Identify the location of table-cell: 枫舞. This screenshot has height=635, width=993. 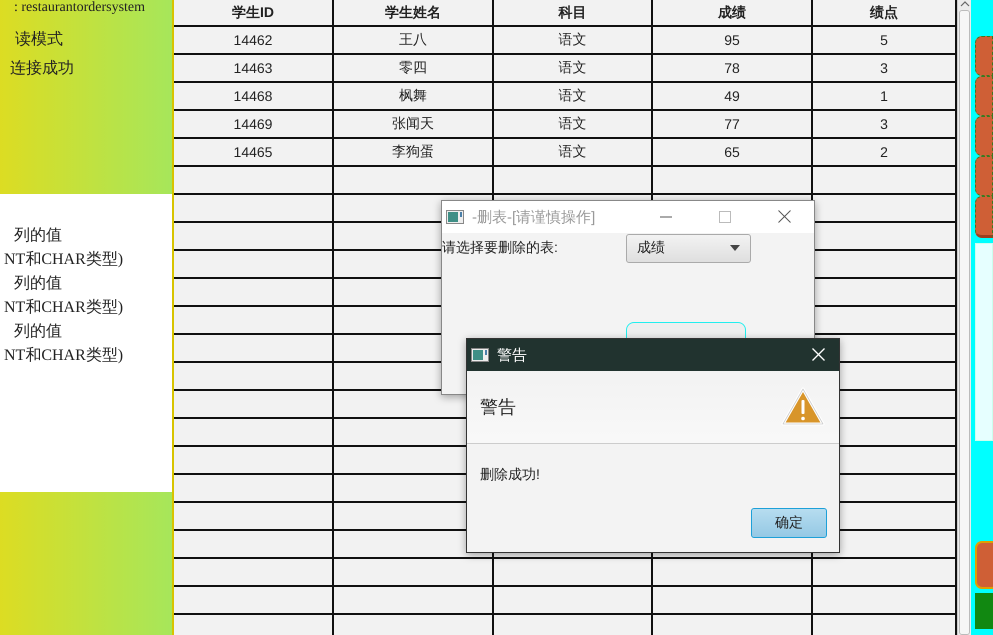
(414, 96).